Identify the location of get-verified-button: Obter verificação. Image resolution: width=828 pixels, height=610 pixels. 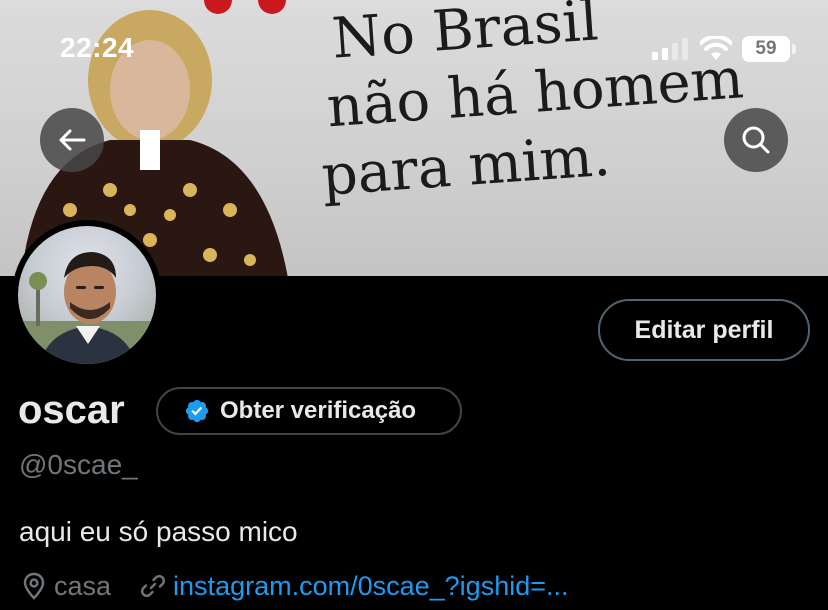
(309, 411).